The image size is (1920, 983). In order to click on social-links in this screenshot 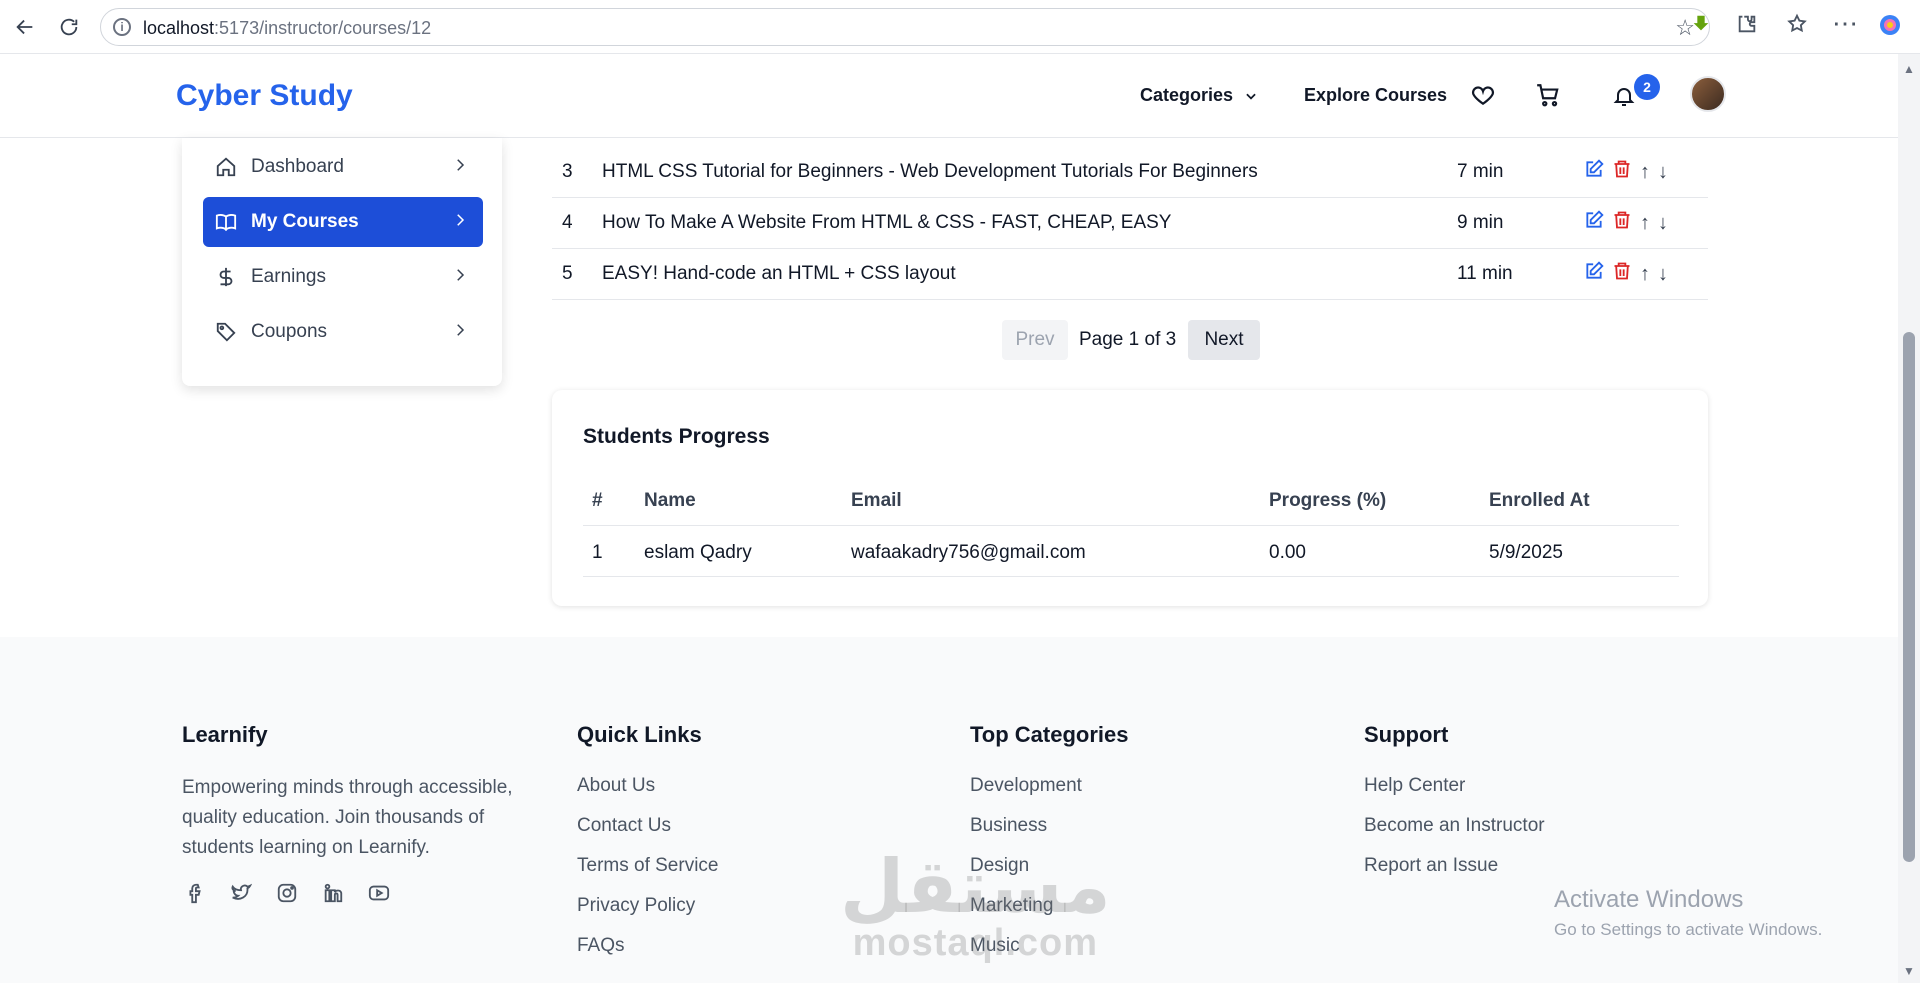, I will do `click(287, 893)`.